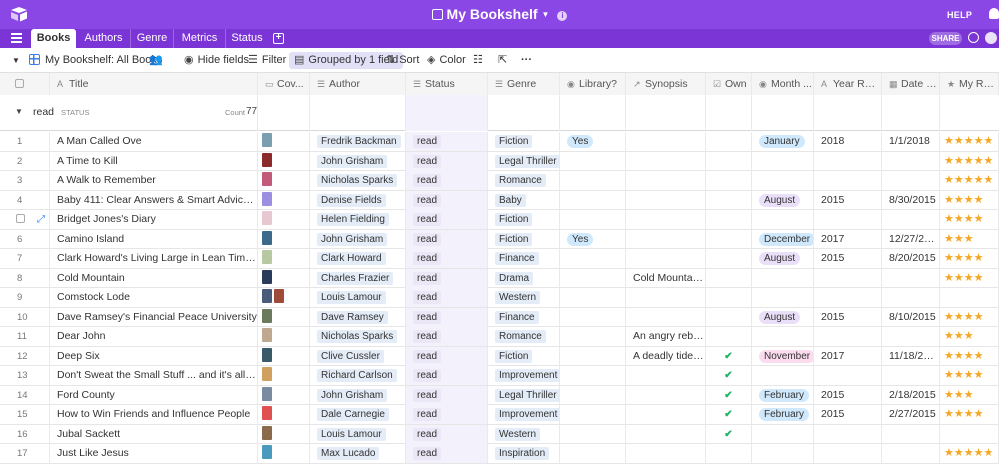 This screenshot has height=464, width=999. Describe the element at coordinates (41, 219) in the screenshot. I see `expand-record-icon: ⤢` at that location.